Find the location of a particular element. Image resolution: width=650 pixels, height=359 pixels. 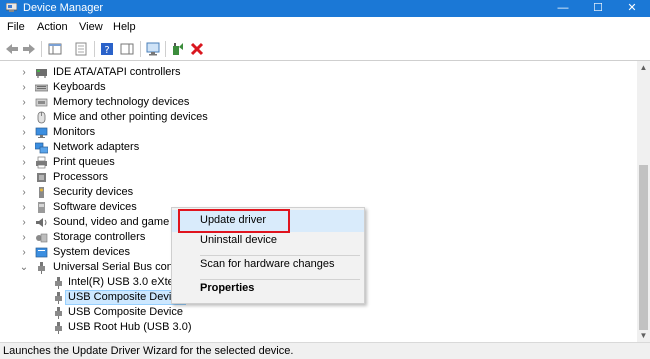

tree-item-label: Processors is located at coordinates (81, 177).